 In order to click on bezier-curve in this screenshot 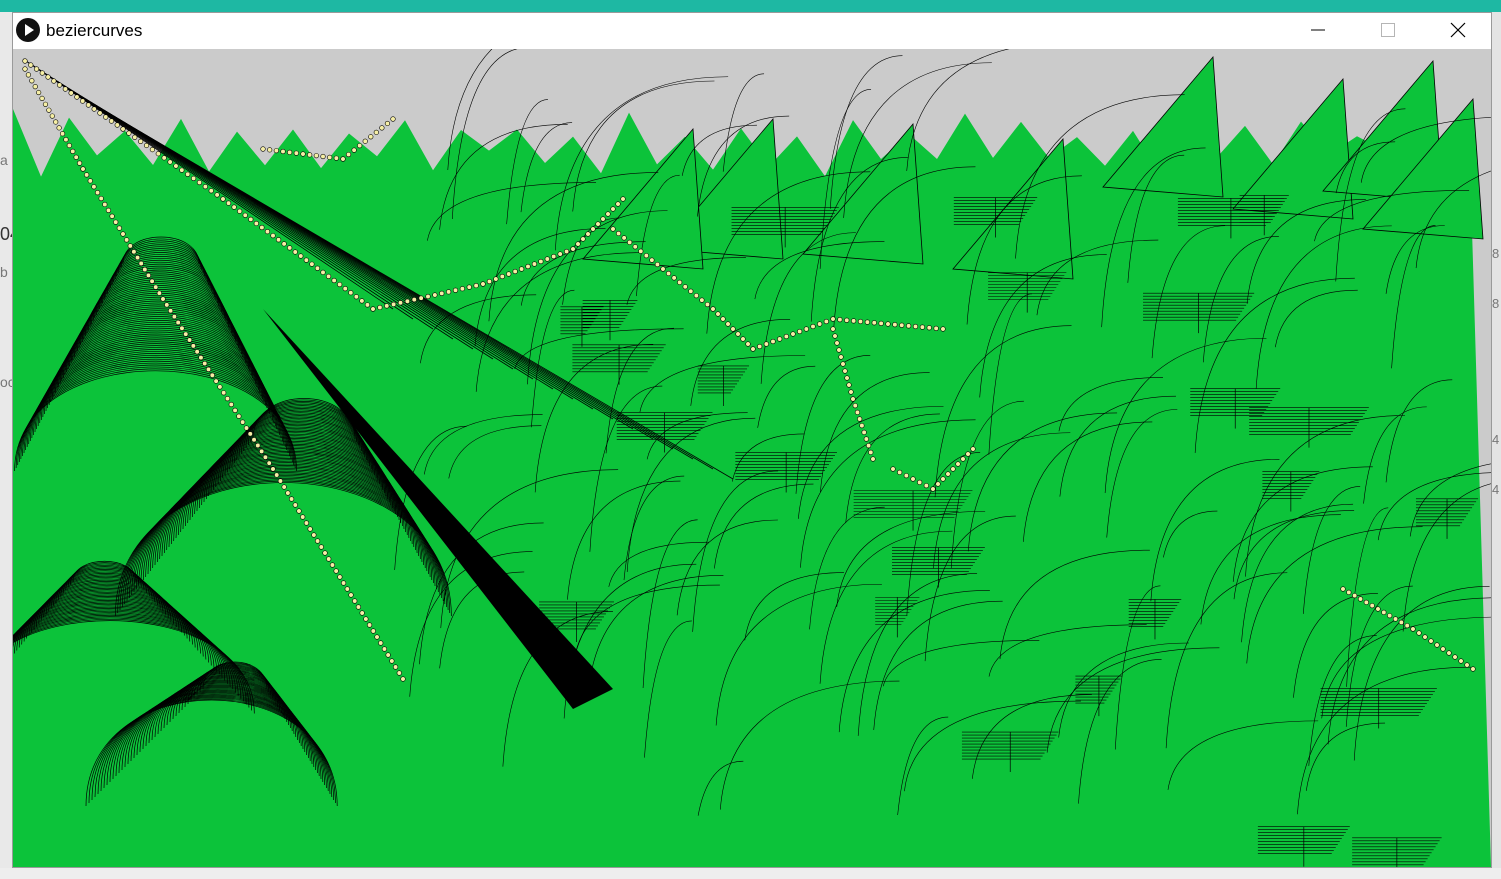, I will do `click(958, 110)`.